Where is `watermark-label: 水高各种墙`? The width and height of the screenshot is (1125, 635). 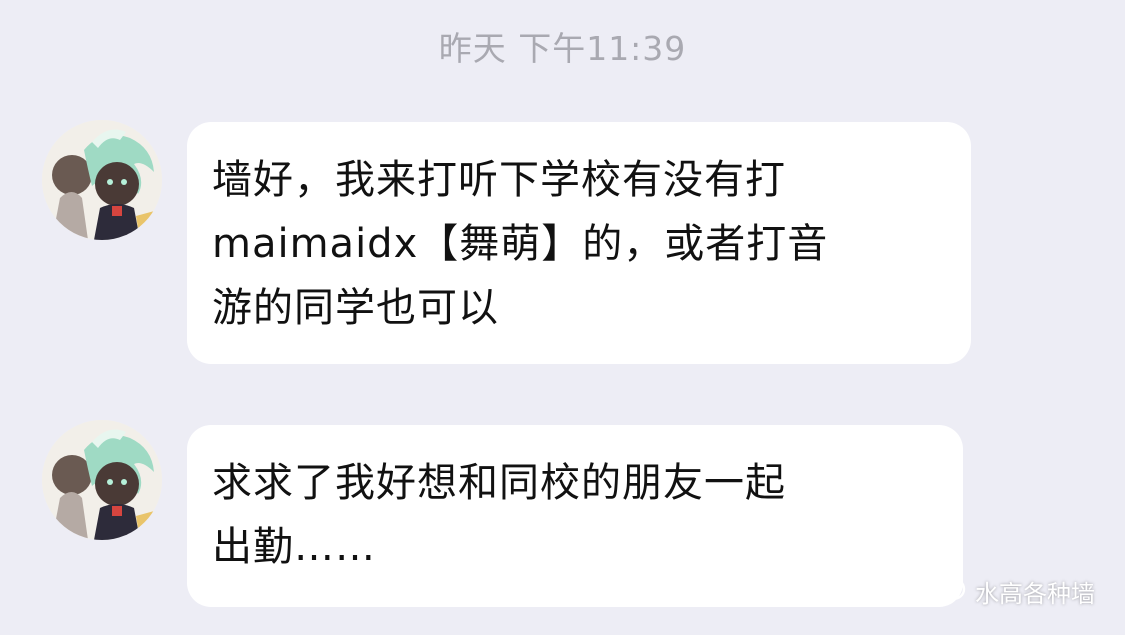
watermark-label: 水高各种墙 is located at coordinates (1035, 594).